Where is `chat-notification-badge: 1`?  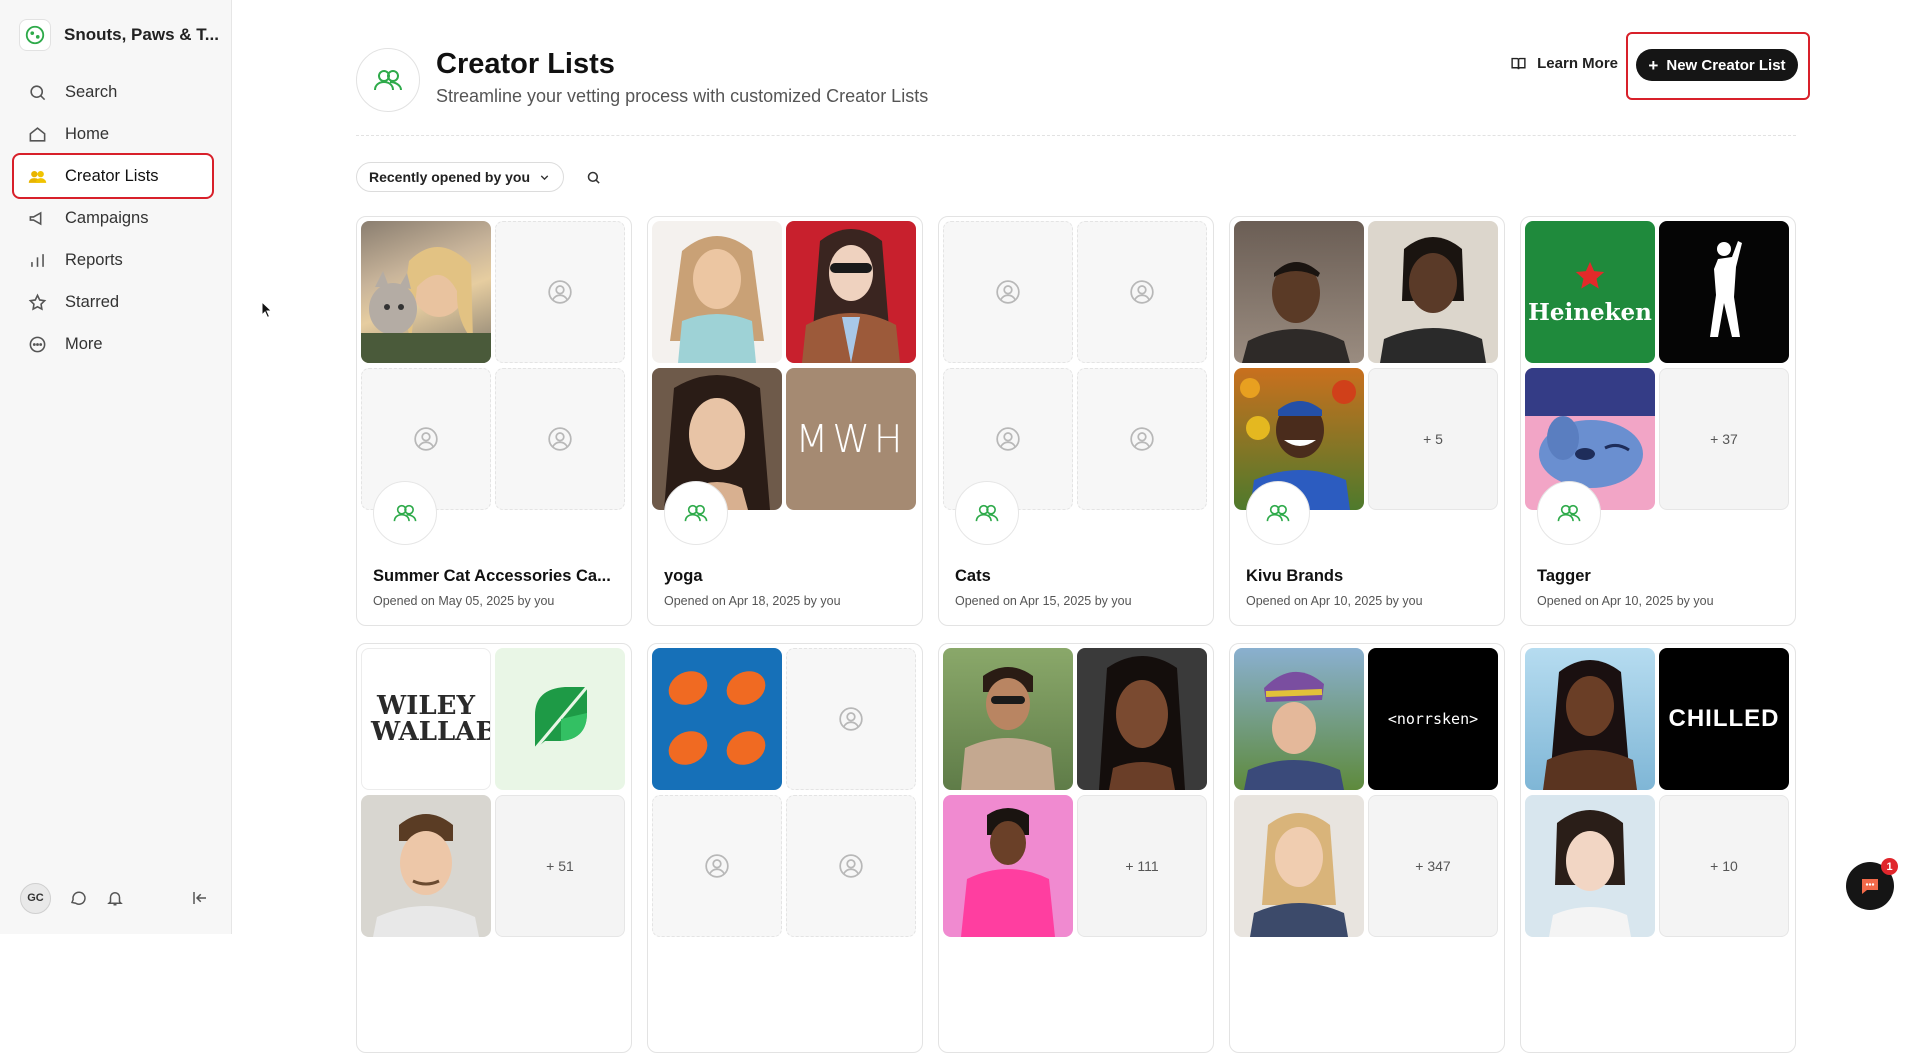 chat-notification-badge: 1 is located at coordinates (1889, 866).